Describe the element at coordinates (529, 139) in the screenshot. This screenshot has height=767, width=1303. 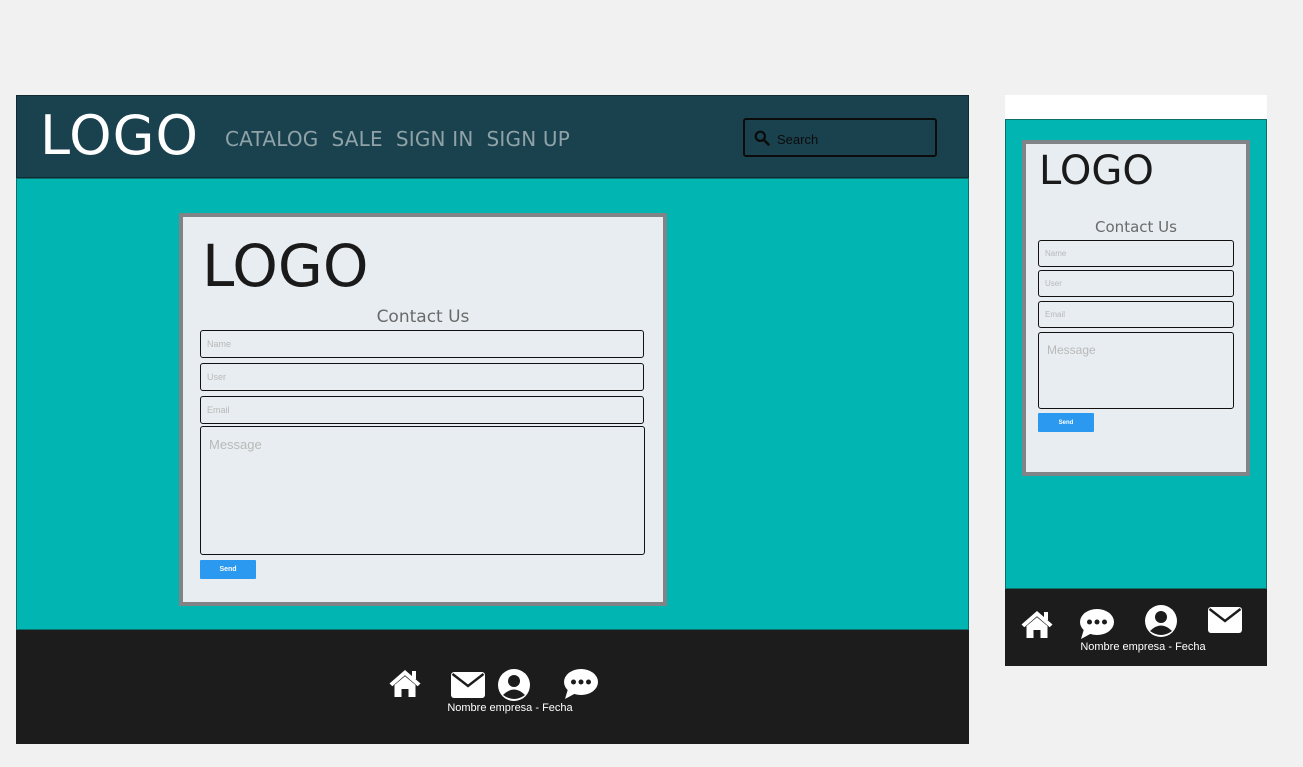
I see `nav-item-sign-up: SIGN UP` at that location.